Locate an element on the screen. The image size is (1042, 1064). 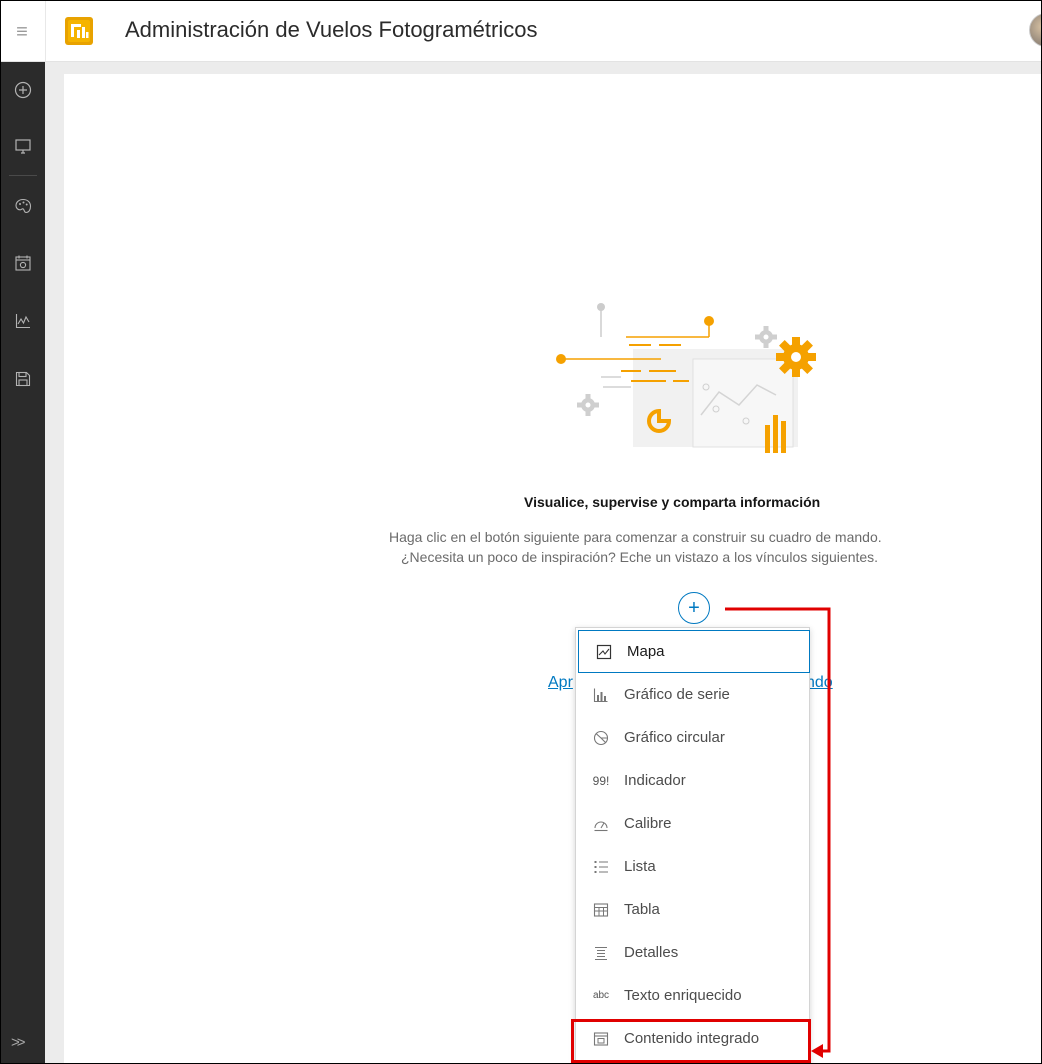
menu-item-indicador: 99! Indicador is located at coordinates (692, 780).